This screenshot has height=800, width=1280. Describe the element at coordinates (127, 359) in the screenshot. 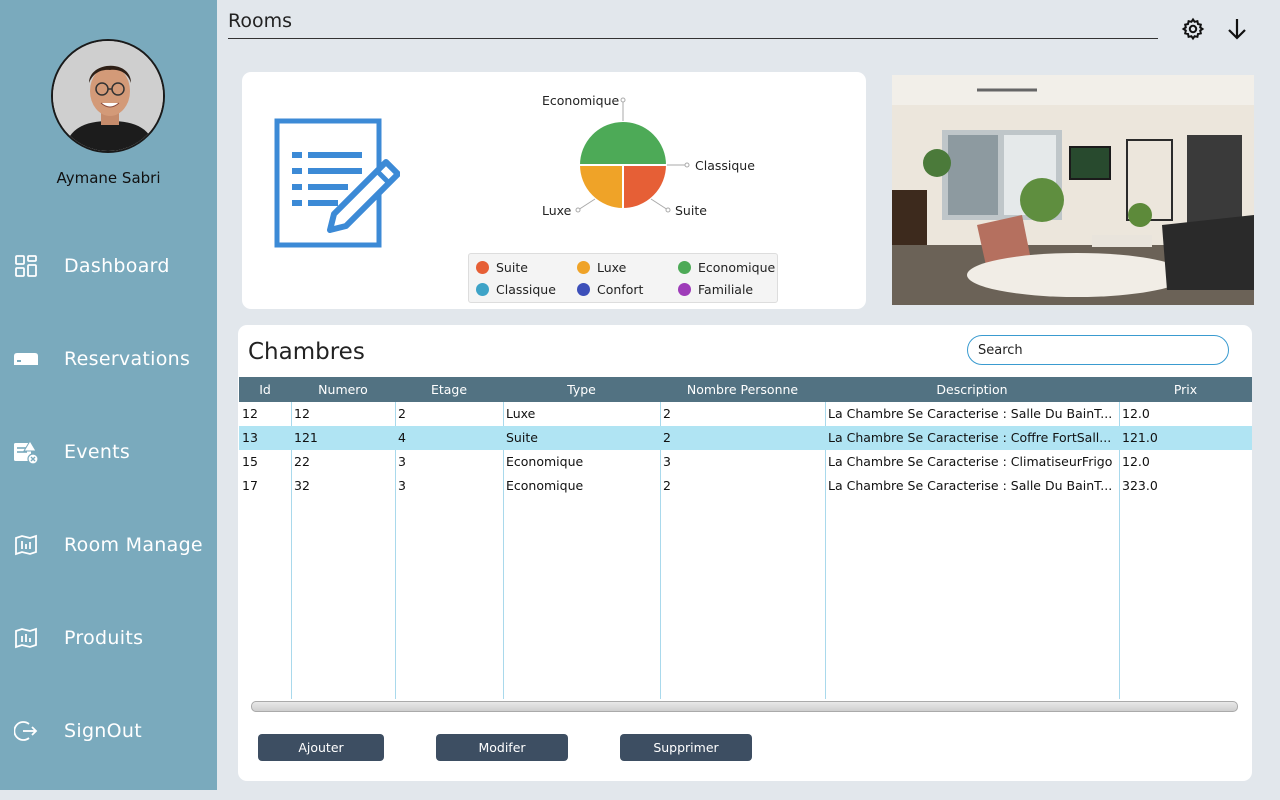

I see `nav-label: Reservations` at that location.